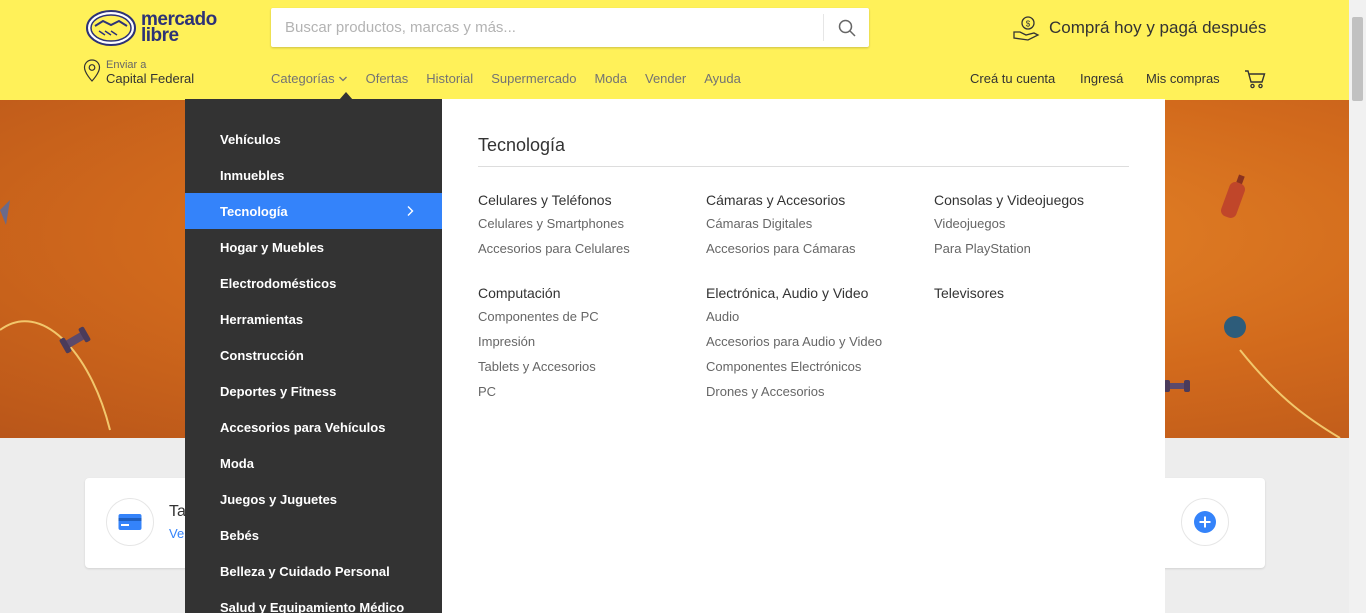 This screenshot has width=1366, height=613. I want to click on login-link: Ingresá, so click(1101, 78).